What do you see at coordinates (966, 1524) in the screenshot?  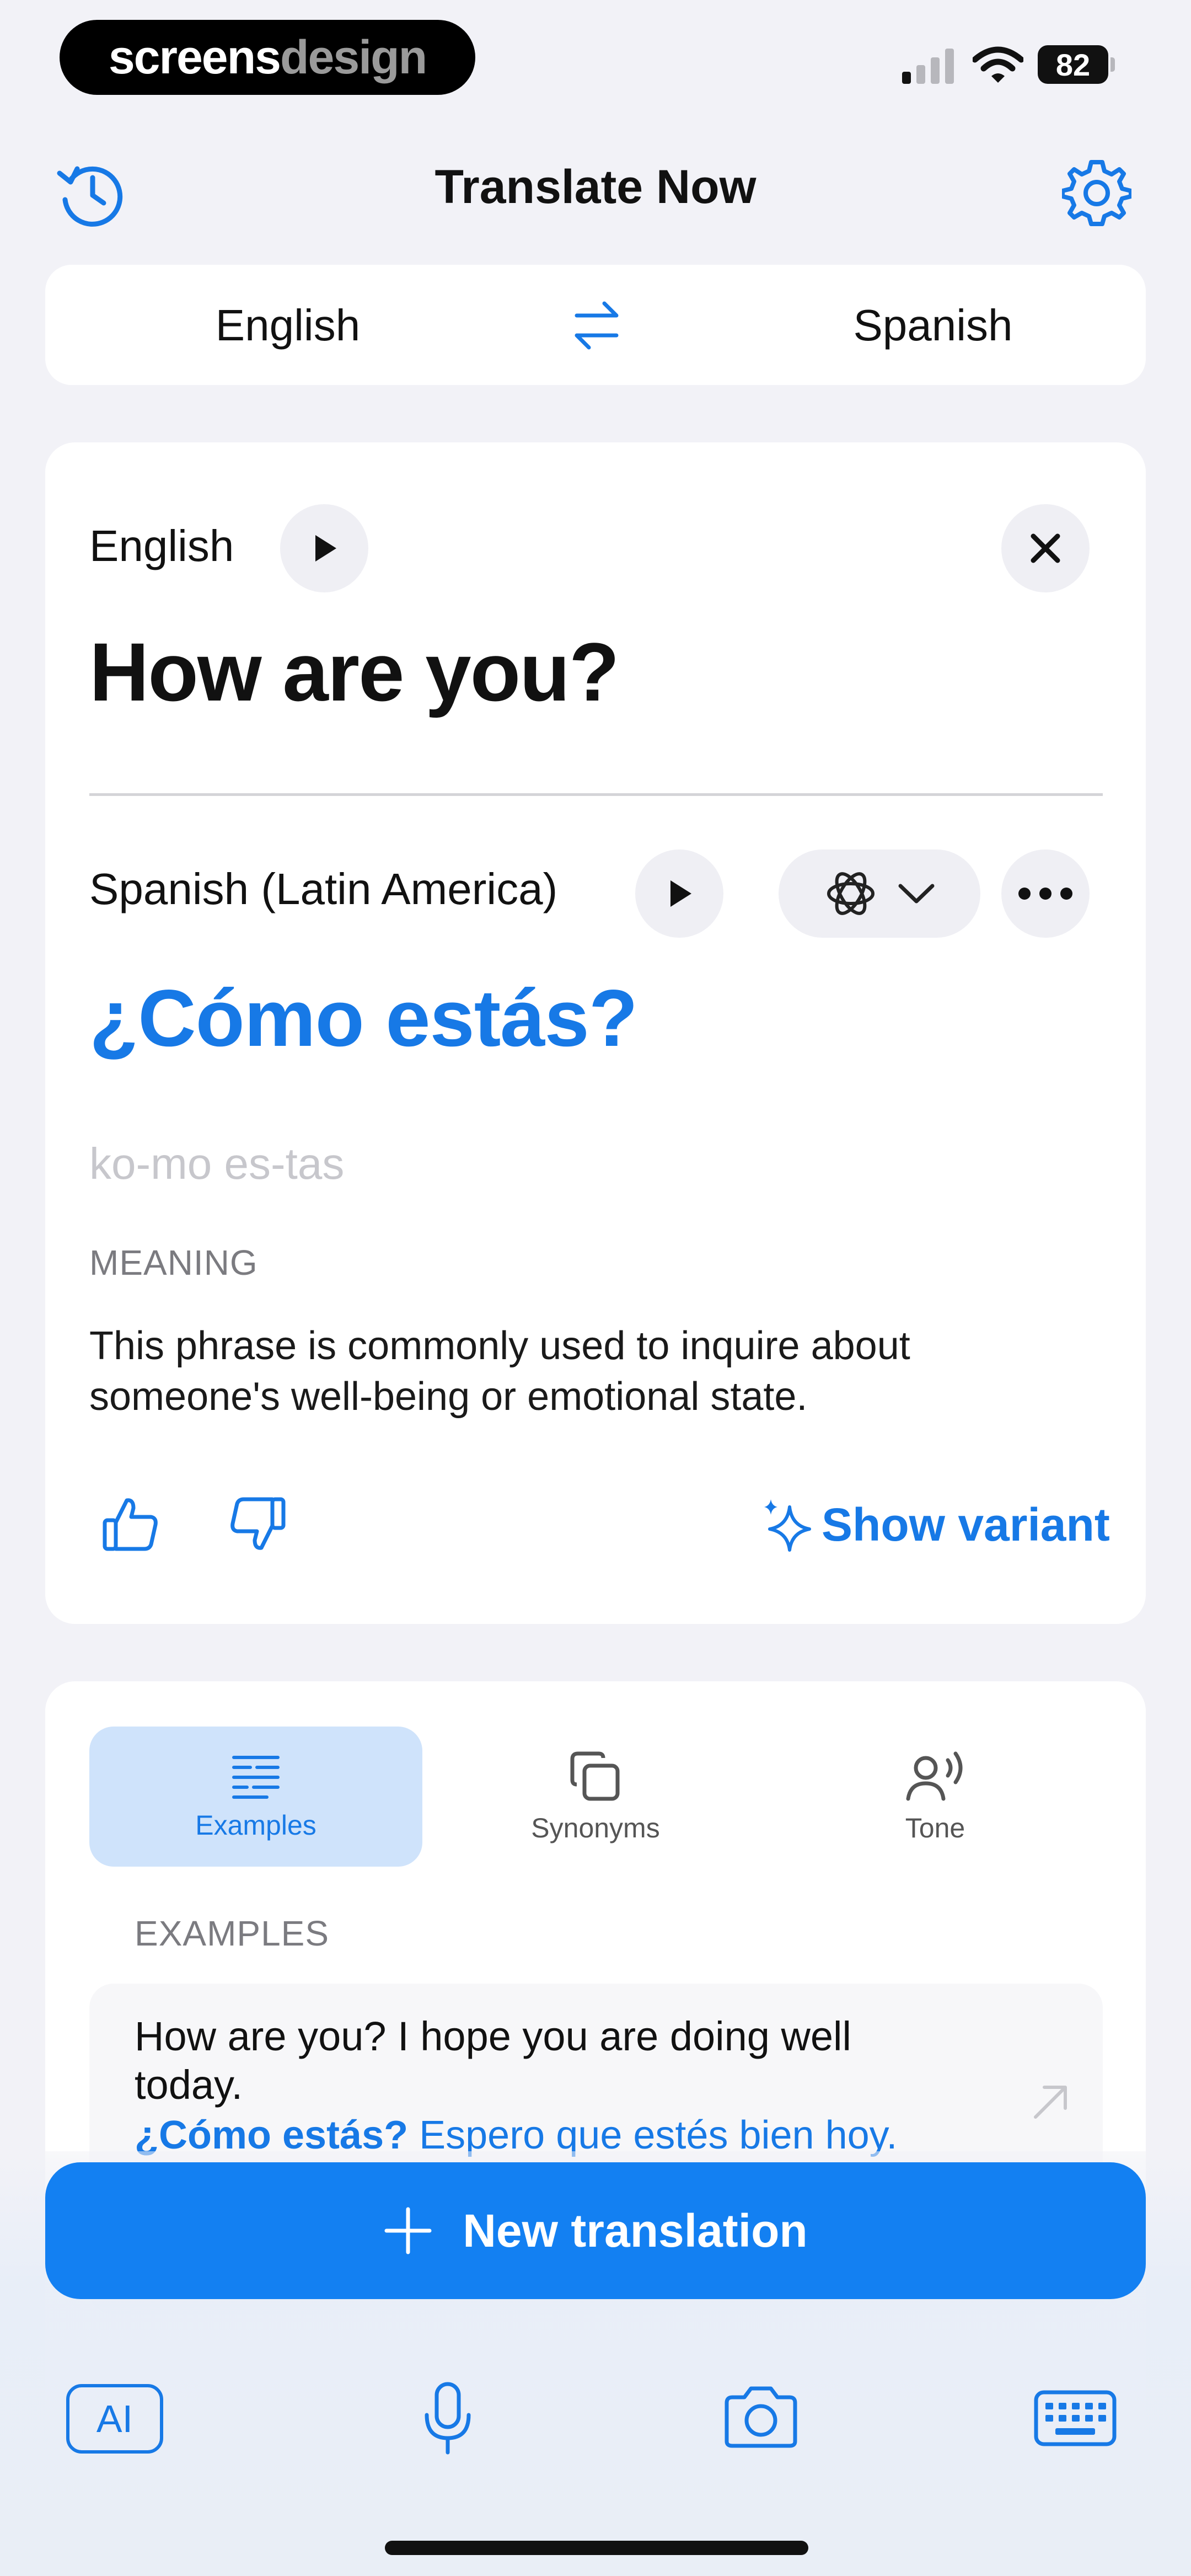 I see `show-variant-label: Show variant` at bounding box center [966, 1524].